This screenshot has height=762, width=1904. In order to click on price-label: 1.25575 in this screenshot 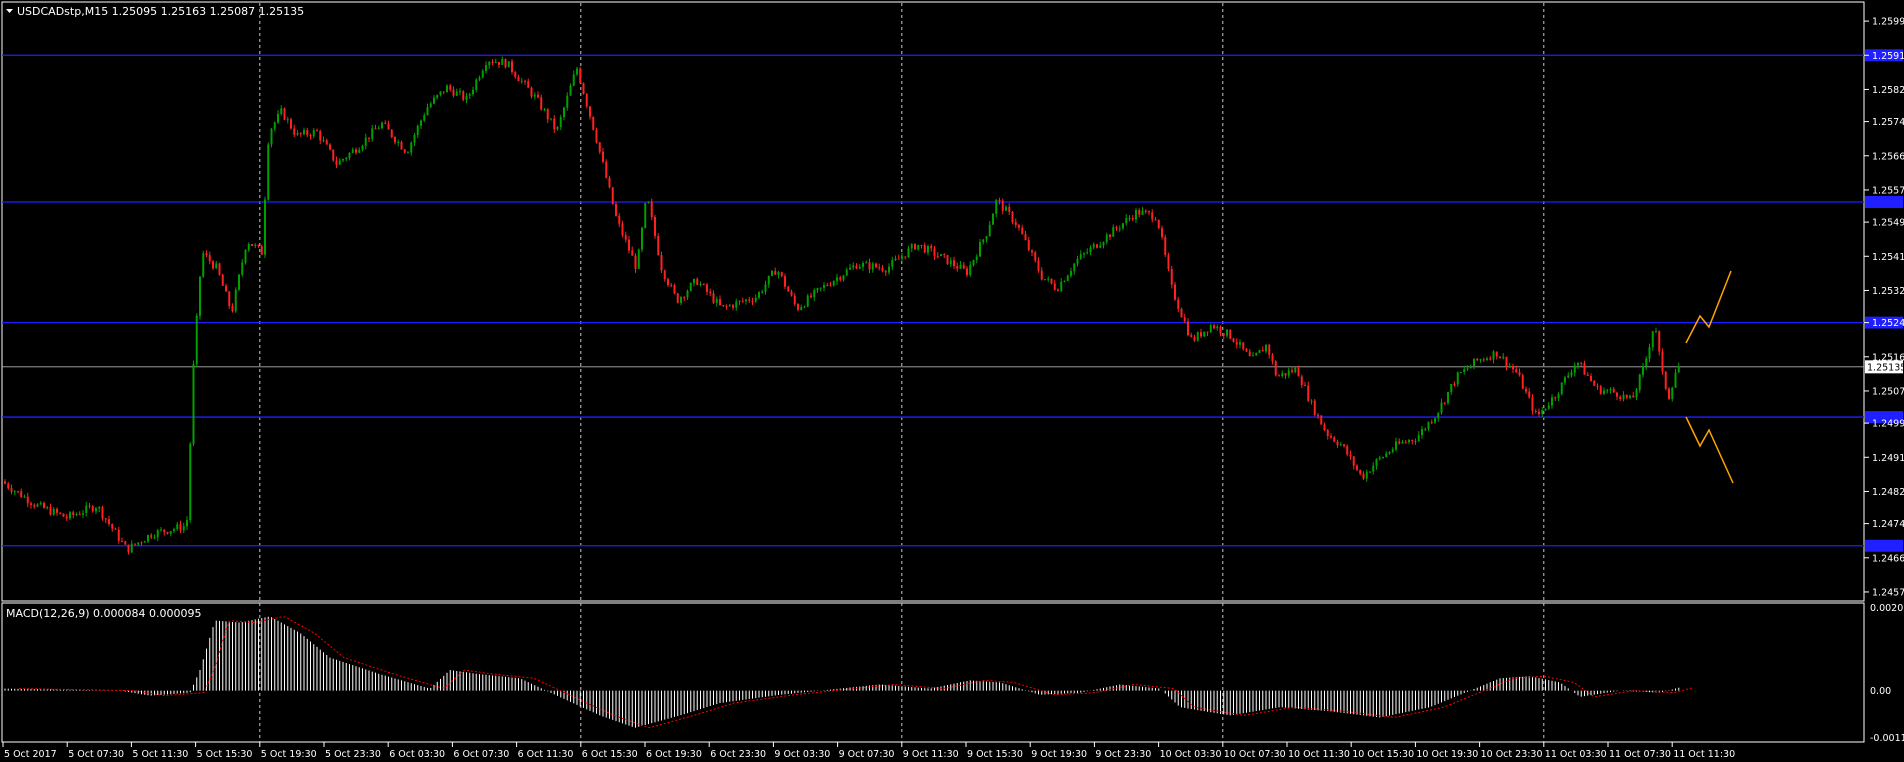, I will do `click(1888, 190)`.